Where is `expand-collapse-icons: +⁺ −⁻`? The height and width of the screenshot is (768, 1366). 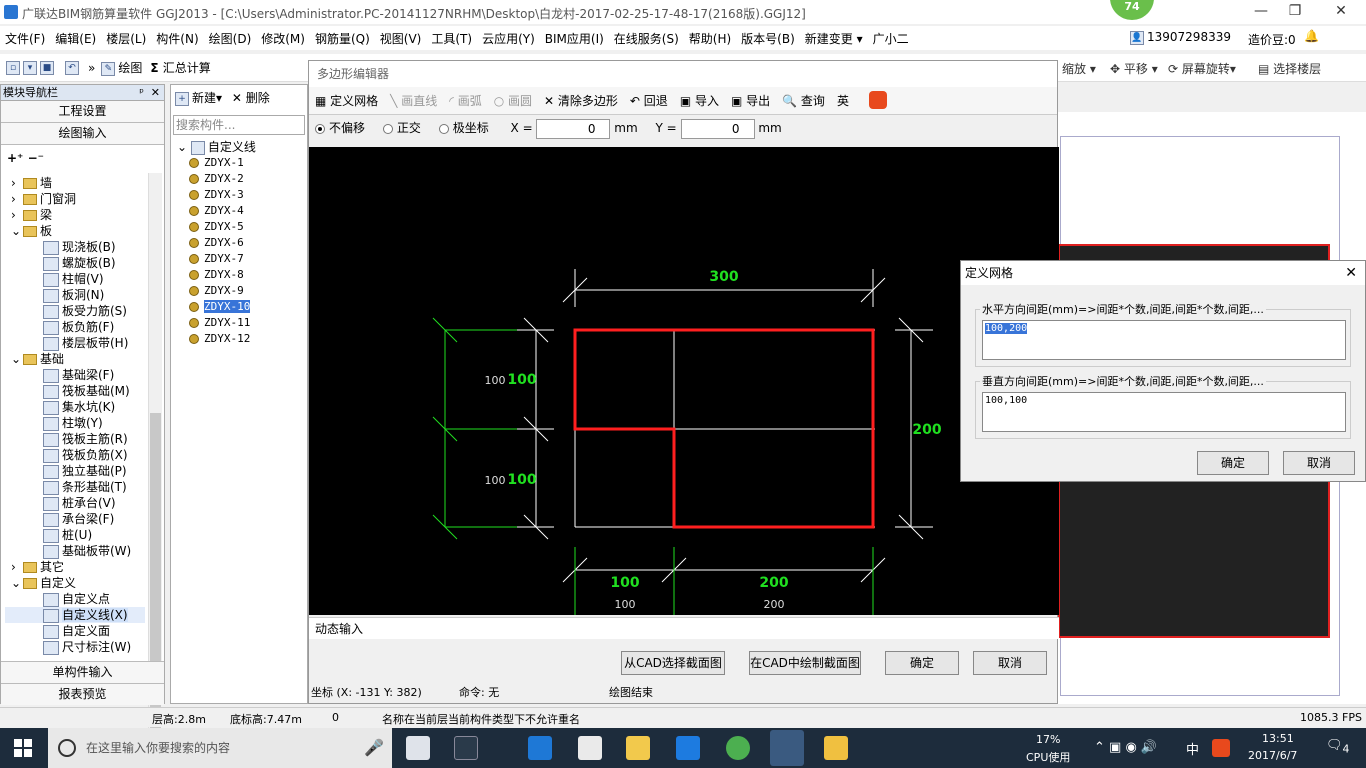
expand-collapse-icons: +⁺ −⁻ is located at coordinates (25, 158).